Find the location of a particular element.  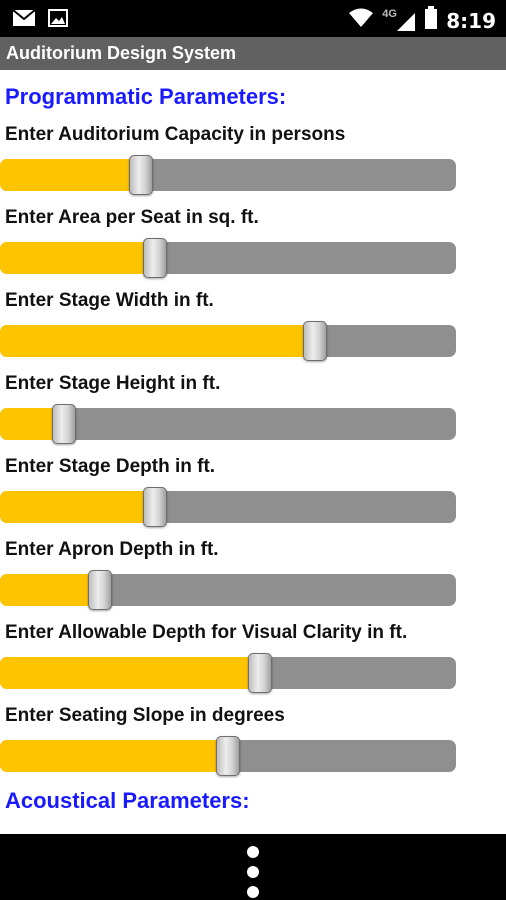

navigation-bar is located at coordinates (253, 867).